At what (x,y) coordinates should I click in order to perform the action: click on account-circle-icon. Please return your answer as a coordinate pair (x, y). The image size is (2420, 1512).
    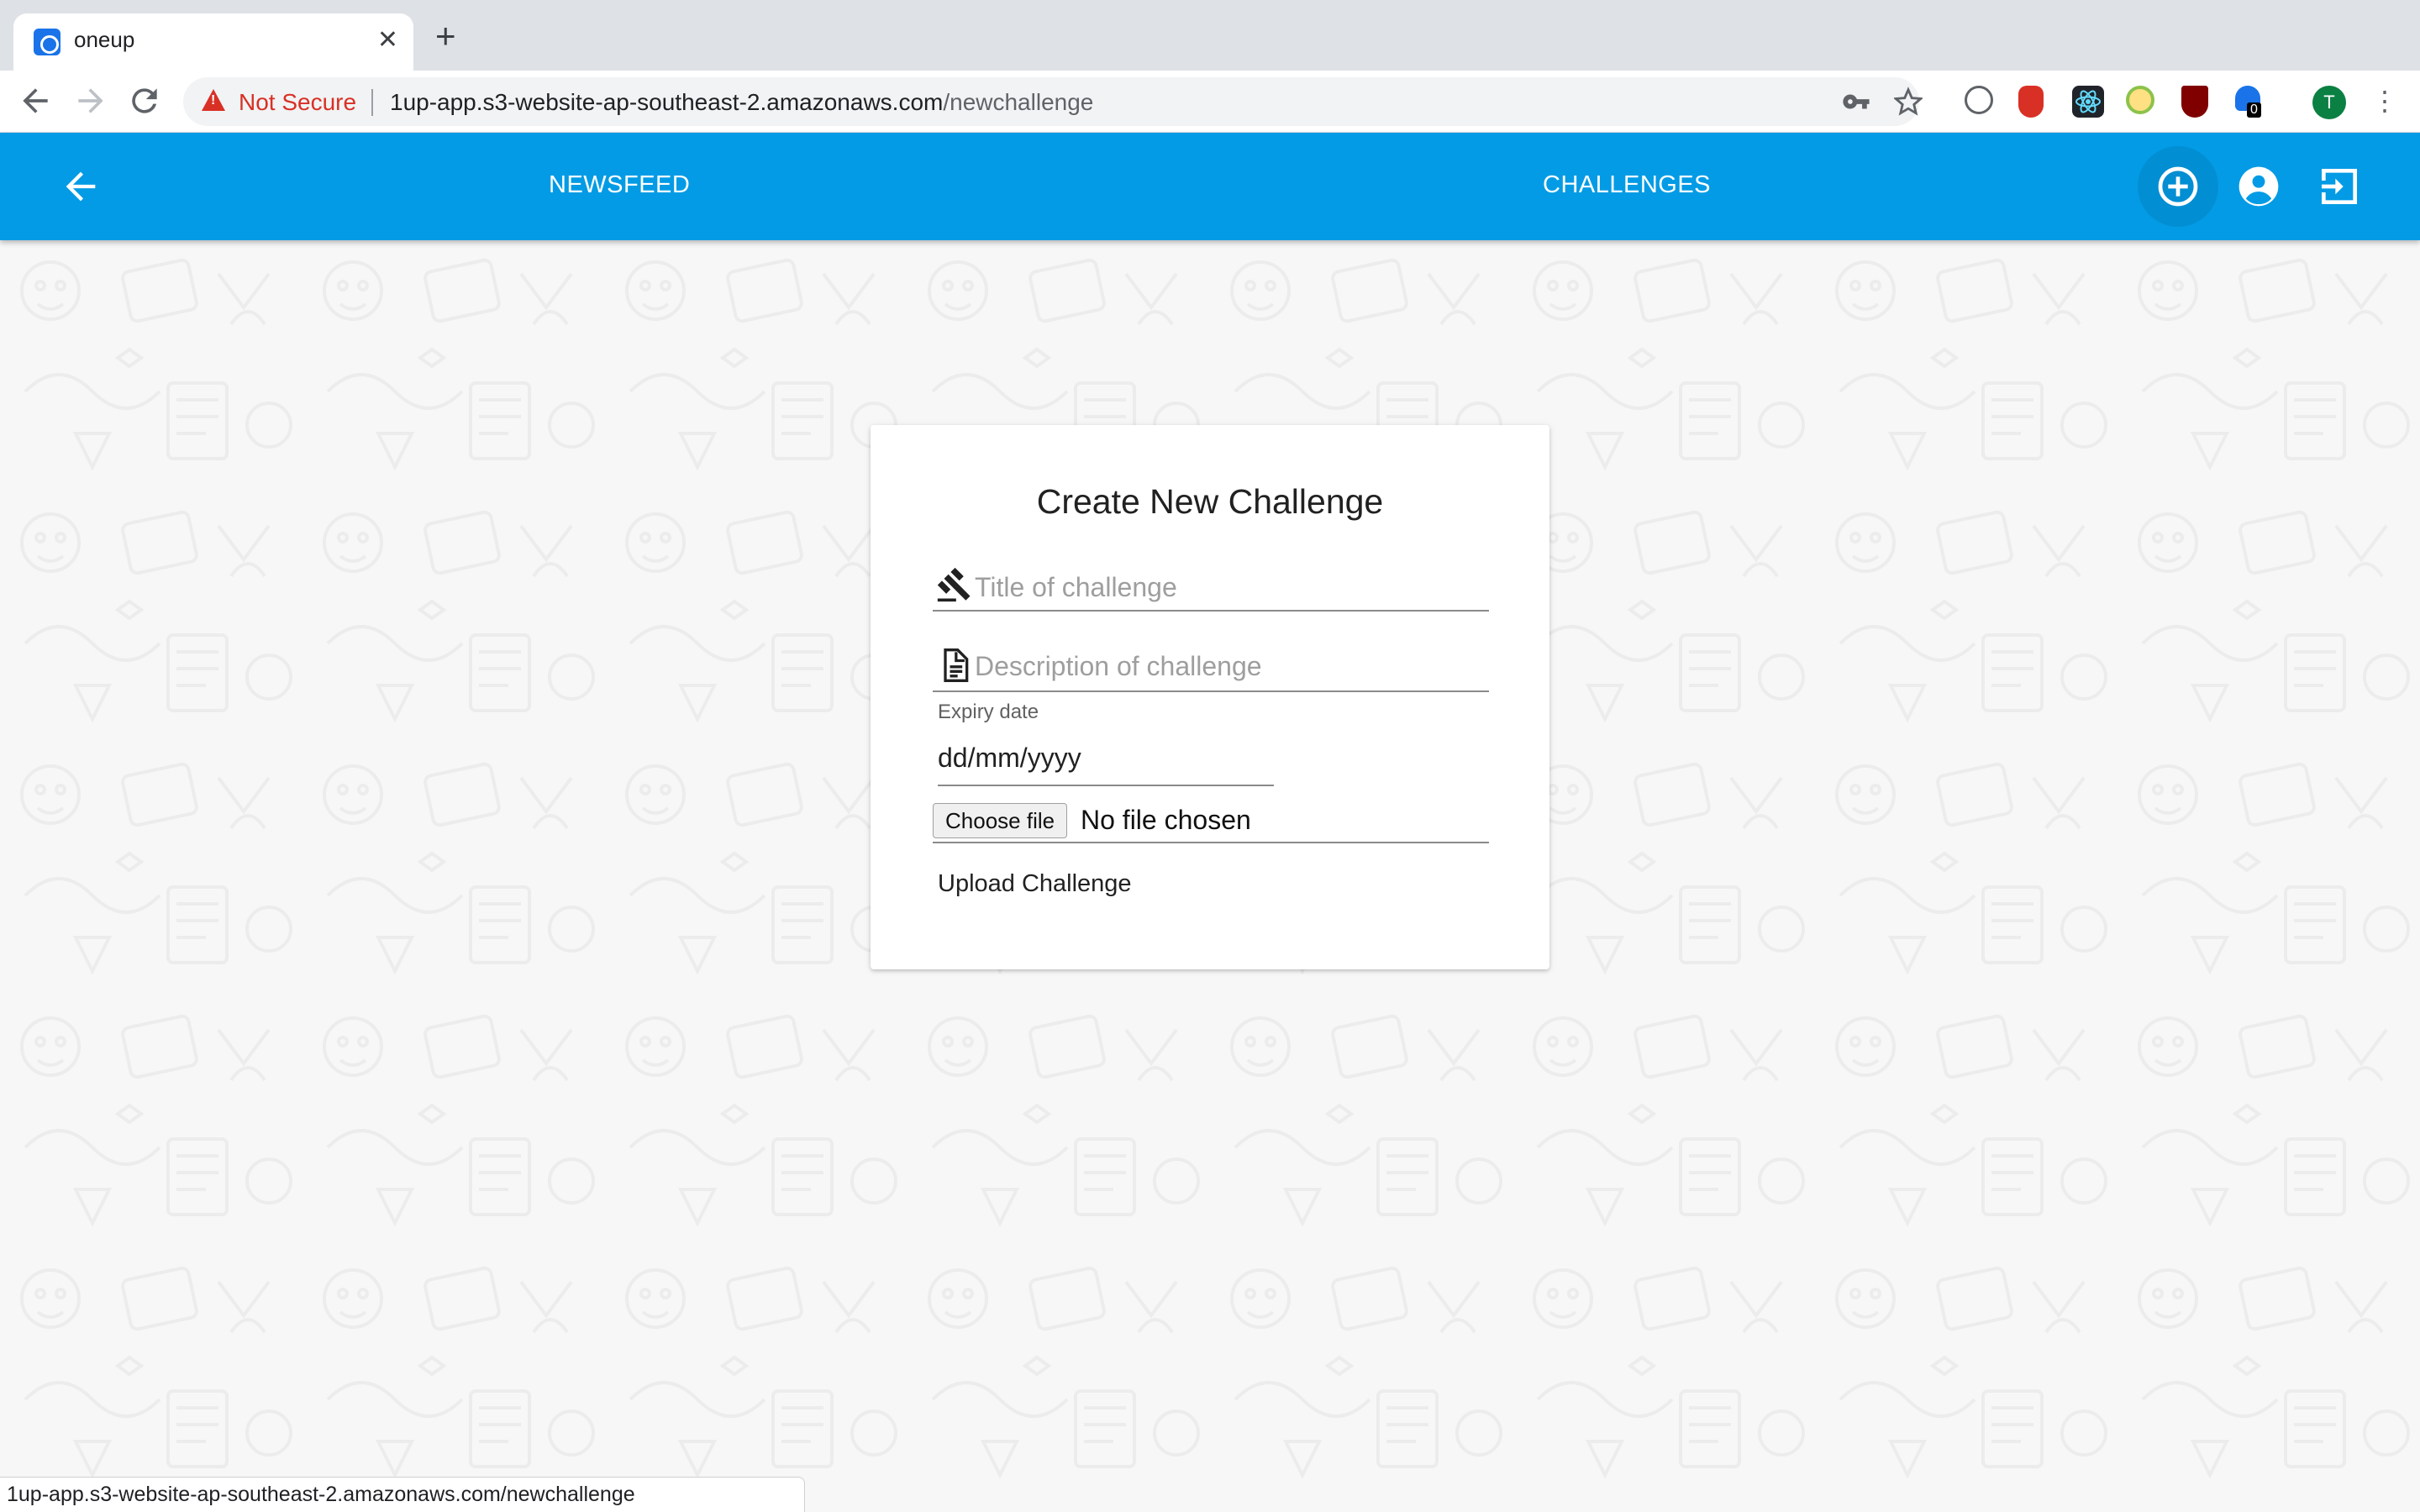
    Looking at the image, I should click on (2258, 186).